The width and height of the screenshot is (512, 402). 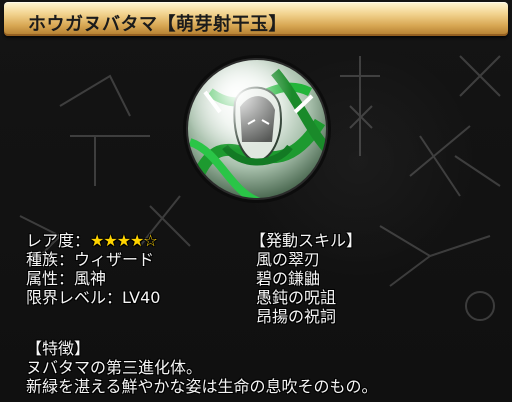 I want to click on skills-block: 【発動スキル】 風の翠刃 碧の鎌鼬 愚鈍の呪詛 昂揚の祝詞, so click(x=306, y=278).